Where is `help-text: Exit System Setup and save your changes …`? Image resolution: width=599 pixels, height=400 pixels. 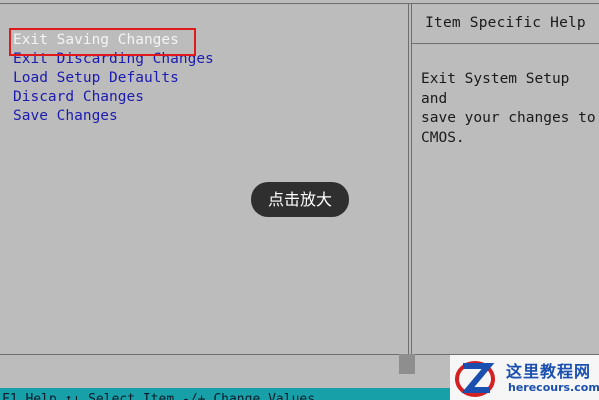
help-text: Exit System Setup and save your changes … is located at coordinates (508, 108).